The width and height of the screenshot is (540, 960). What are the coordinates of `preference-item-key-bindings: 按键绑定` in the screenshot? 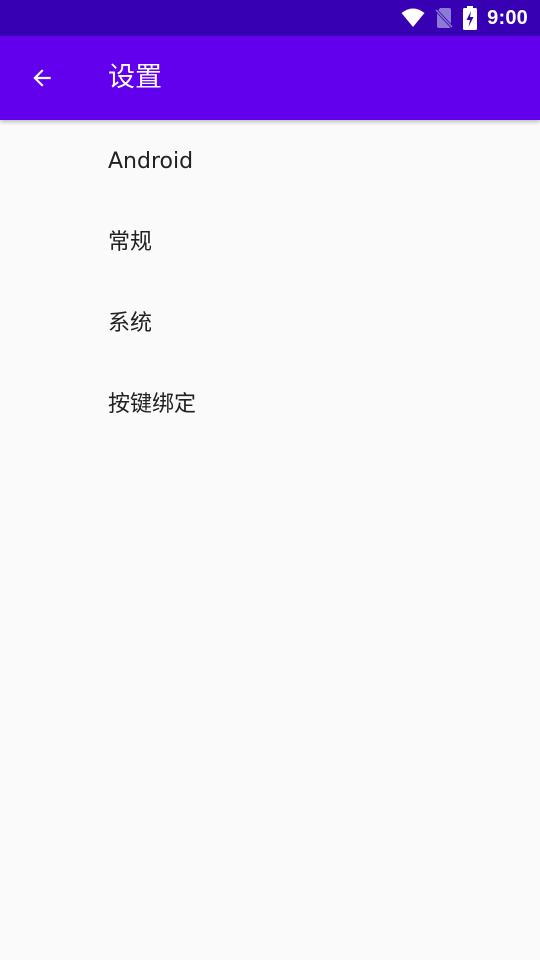 It's located at (270, 403).